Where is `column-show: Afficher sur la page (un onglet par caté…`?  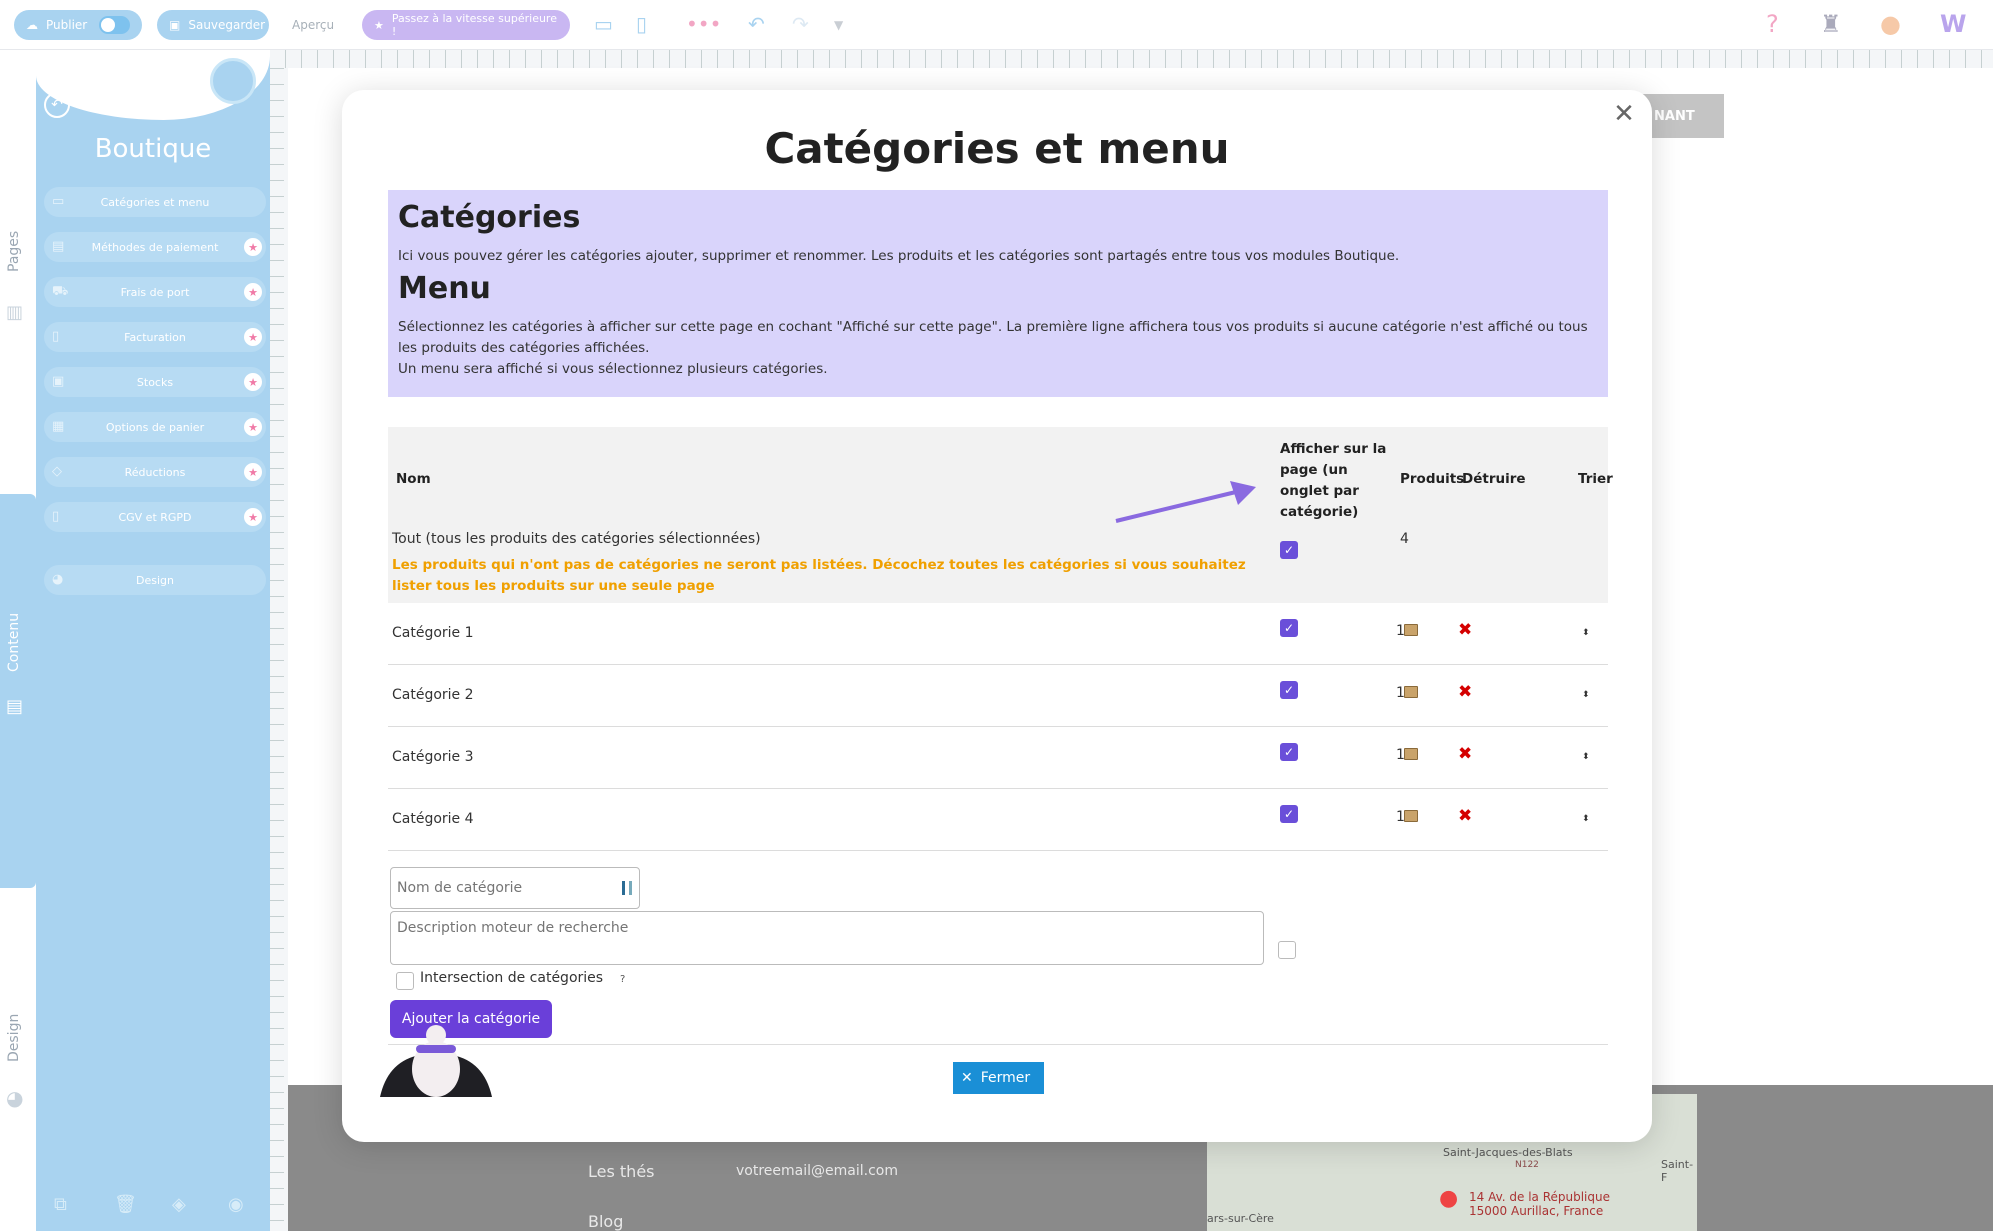
column-show: Afficher sur la page (un onglet par caté… is located at coordinates (1335, 481).